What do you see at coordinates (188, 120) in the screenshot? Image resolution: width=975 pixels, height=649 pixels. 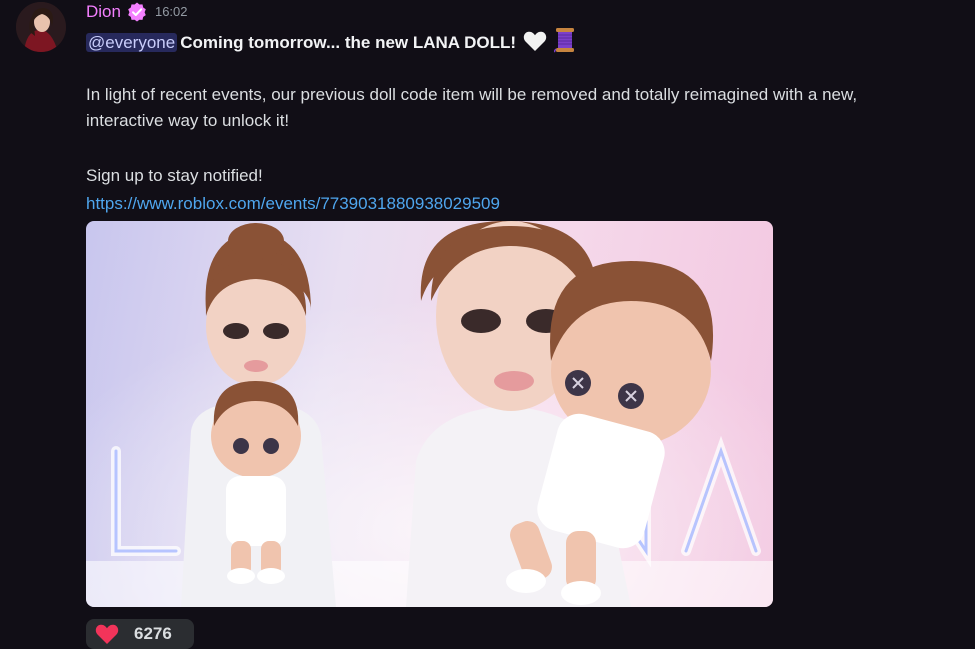 I see `message-paragraph-line-2: interactive way to unlock it!` at bounding box center [188, 120].